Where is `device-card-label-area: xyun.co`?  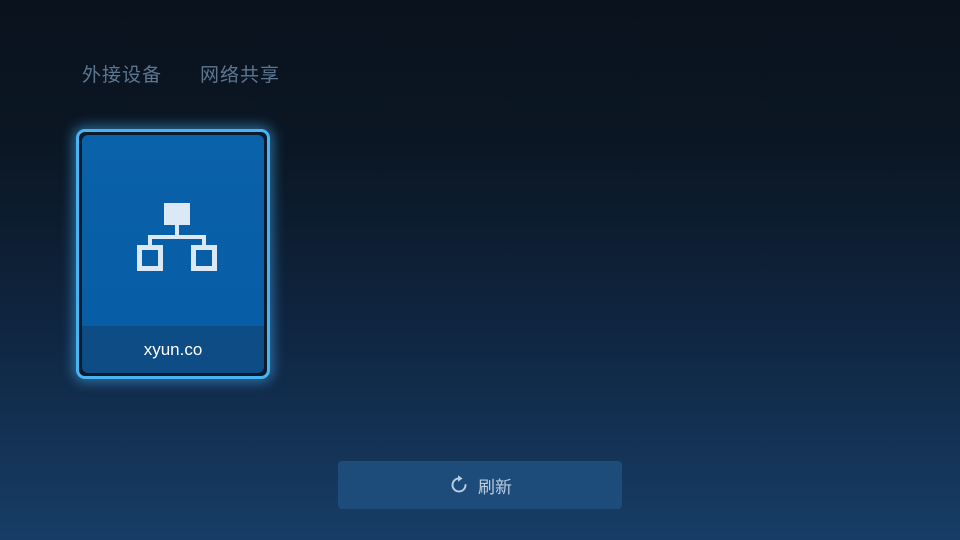
device-card-label-area: xyun.co is located at coordinates (173, 349).